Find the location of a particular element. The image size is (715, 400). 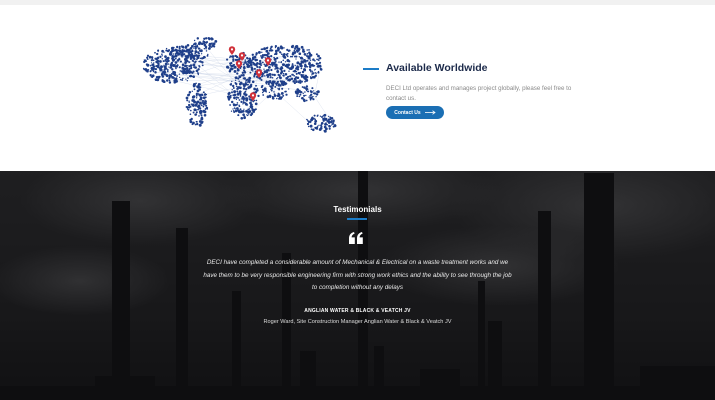

quote-icon is located at coordinates (356, 238).